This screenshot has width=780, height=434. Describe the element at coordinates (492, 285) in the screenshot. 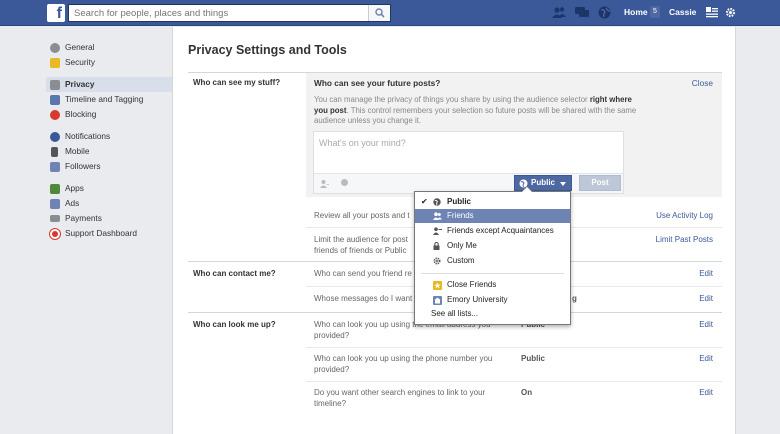

I see `menu-item-close-friends: Close Friends` at that location.